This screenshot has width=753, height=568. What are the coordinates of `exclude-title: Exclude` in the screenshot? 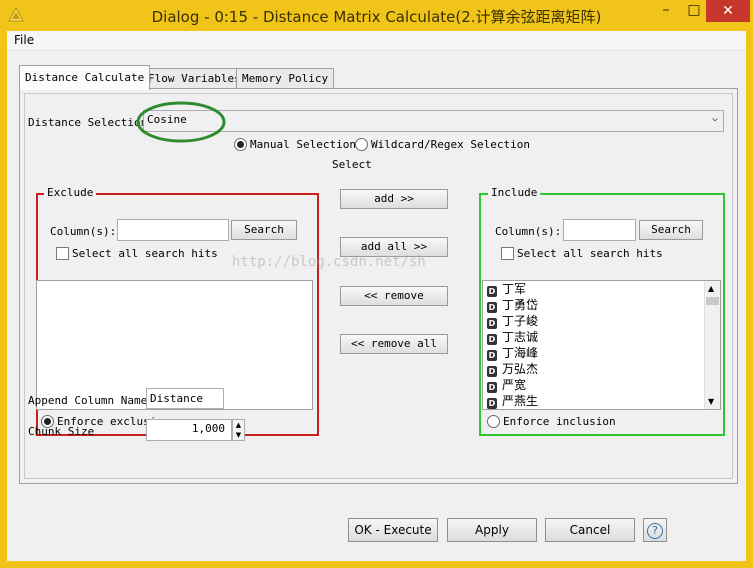 It's located at (70, 192).